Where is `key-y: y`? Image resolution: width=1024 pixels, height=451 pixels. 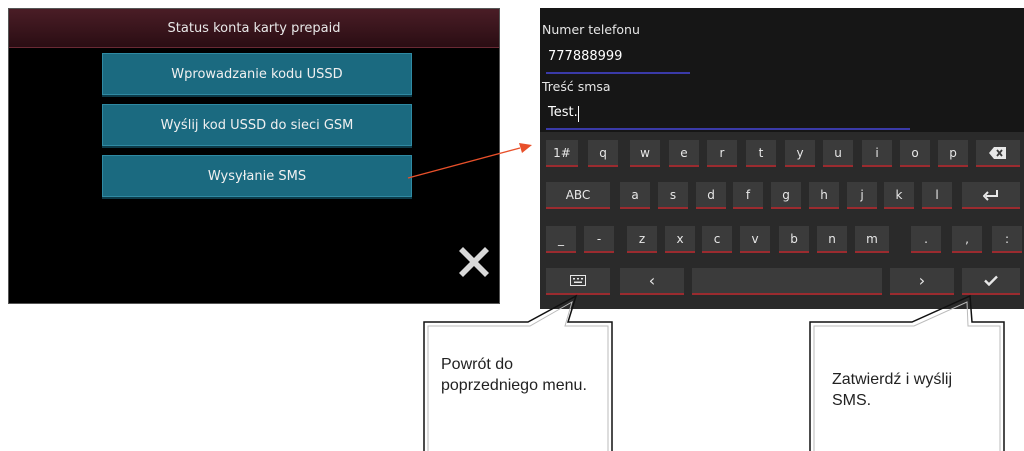 key-y: y is located at coordinates (800, 153).